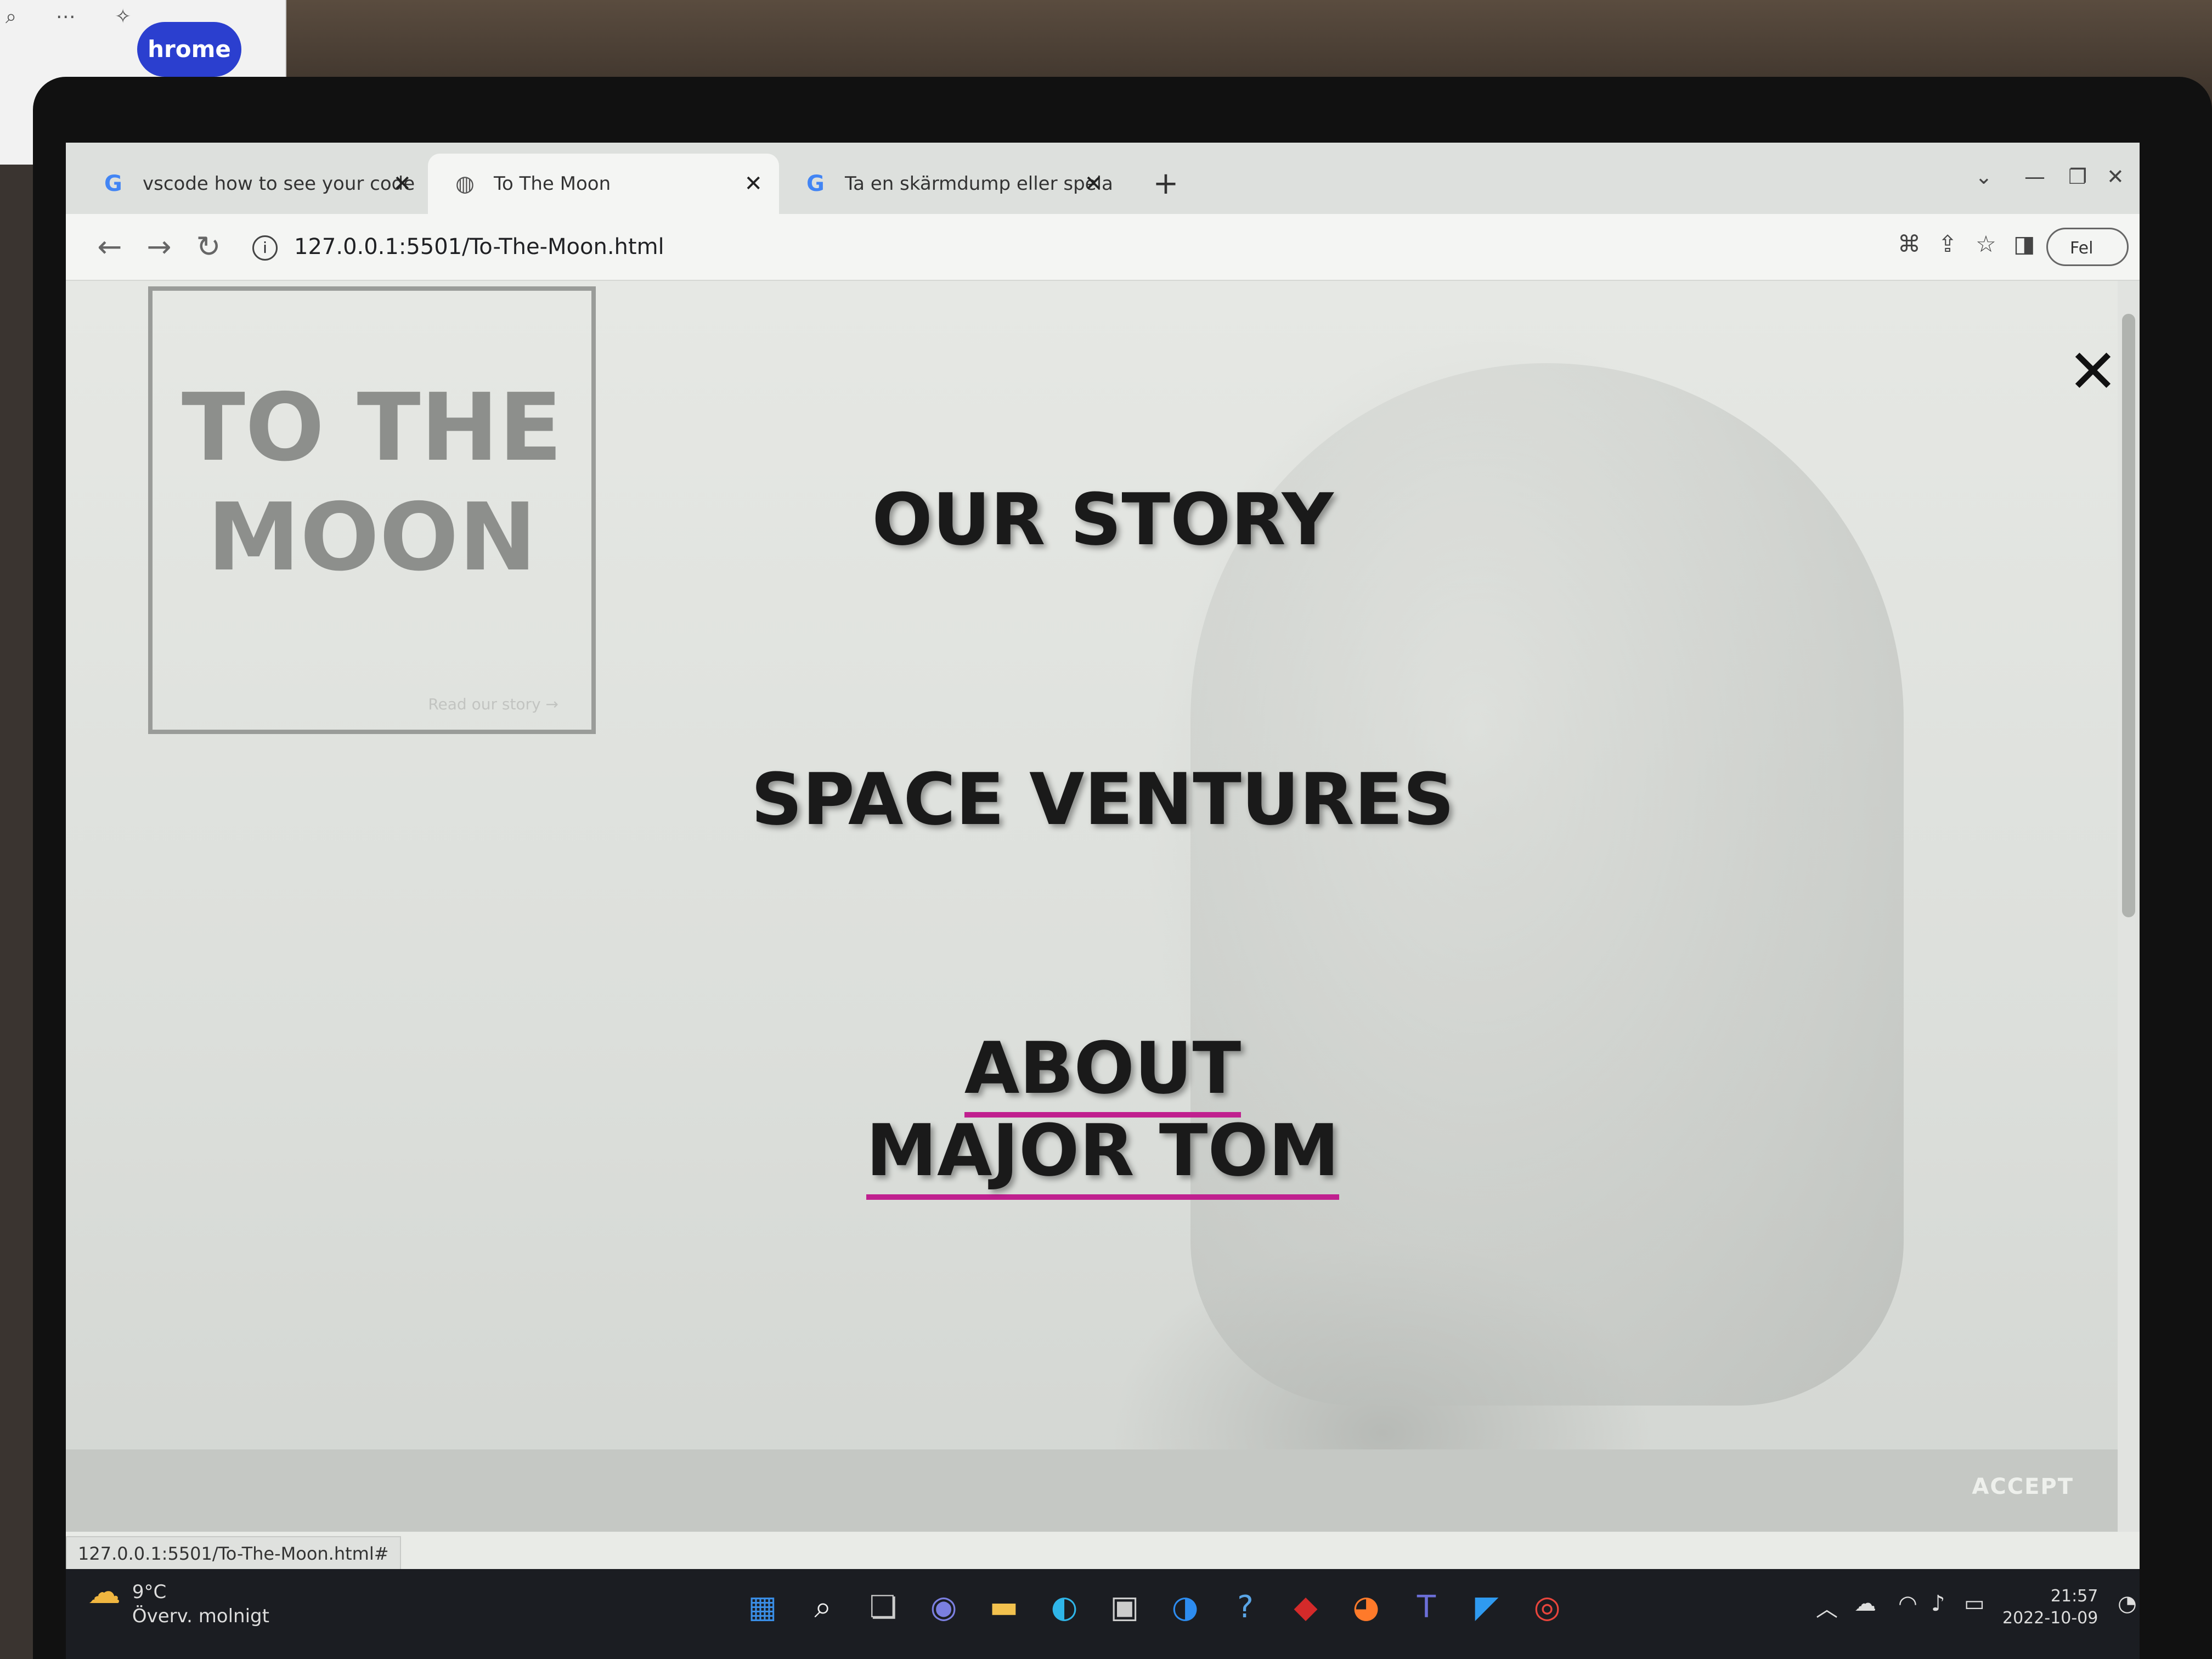 The image size is (2212, 1659). I want to click on chrome-icon: ◎, so click(1547, 1607).